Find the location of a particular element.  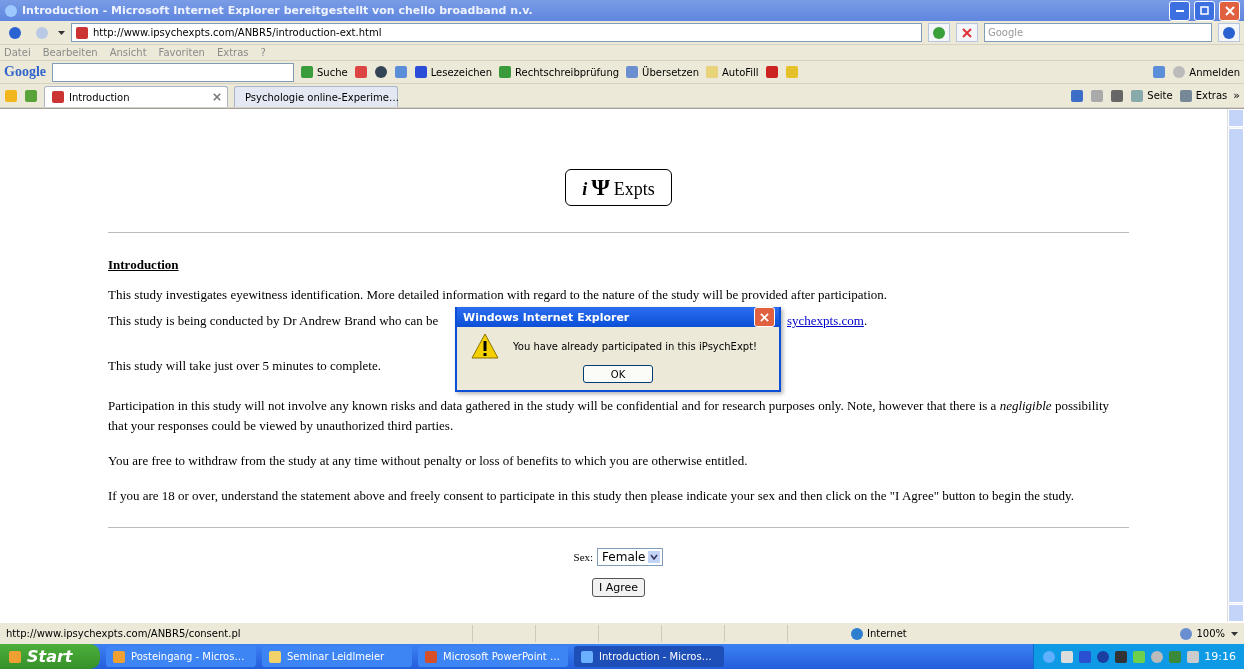

toolbar-button: Übersetzen is located at coordinates (662, 72).